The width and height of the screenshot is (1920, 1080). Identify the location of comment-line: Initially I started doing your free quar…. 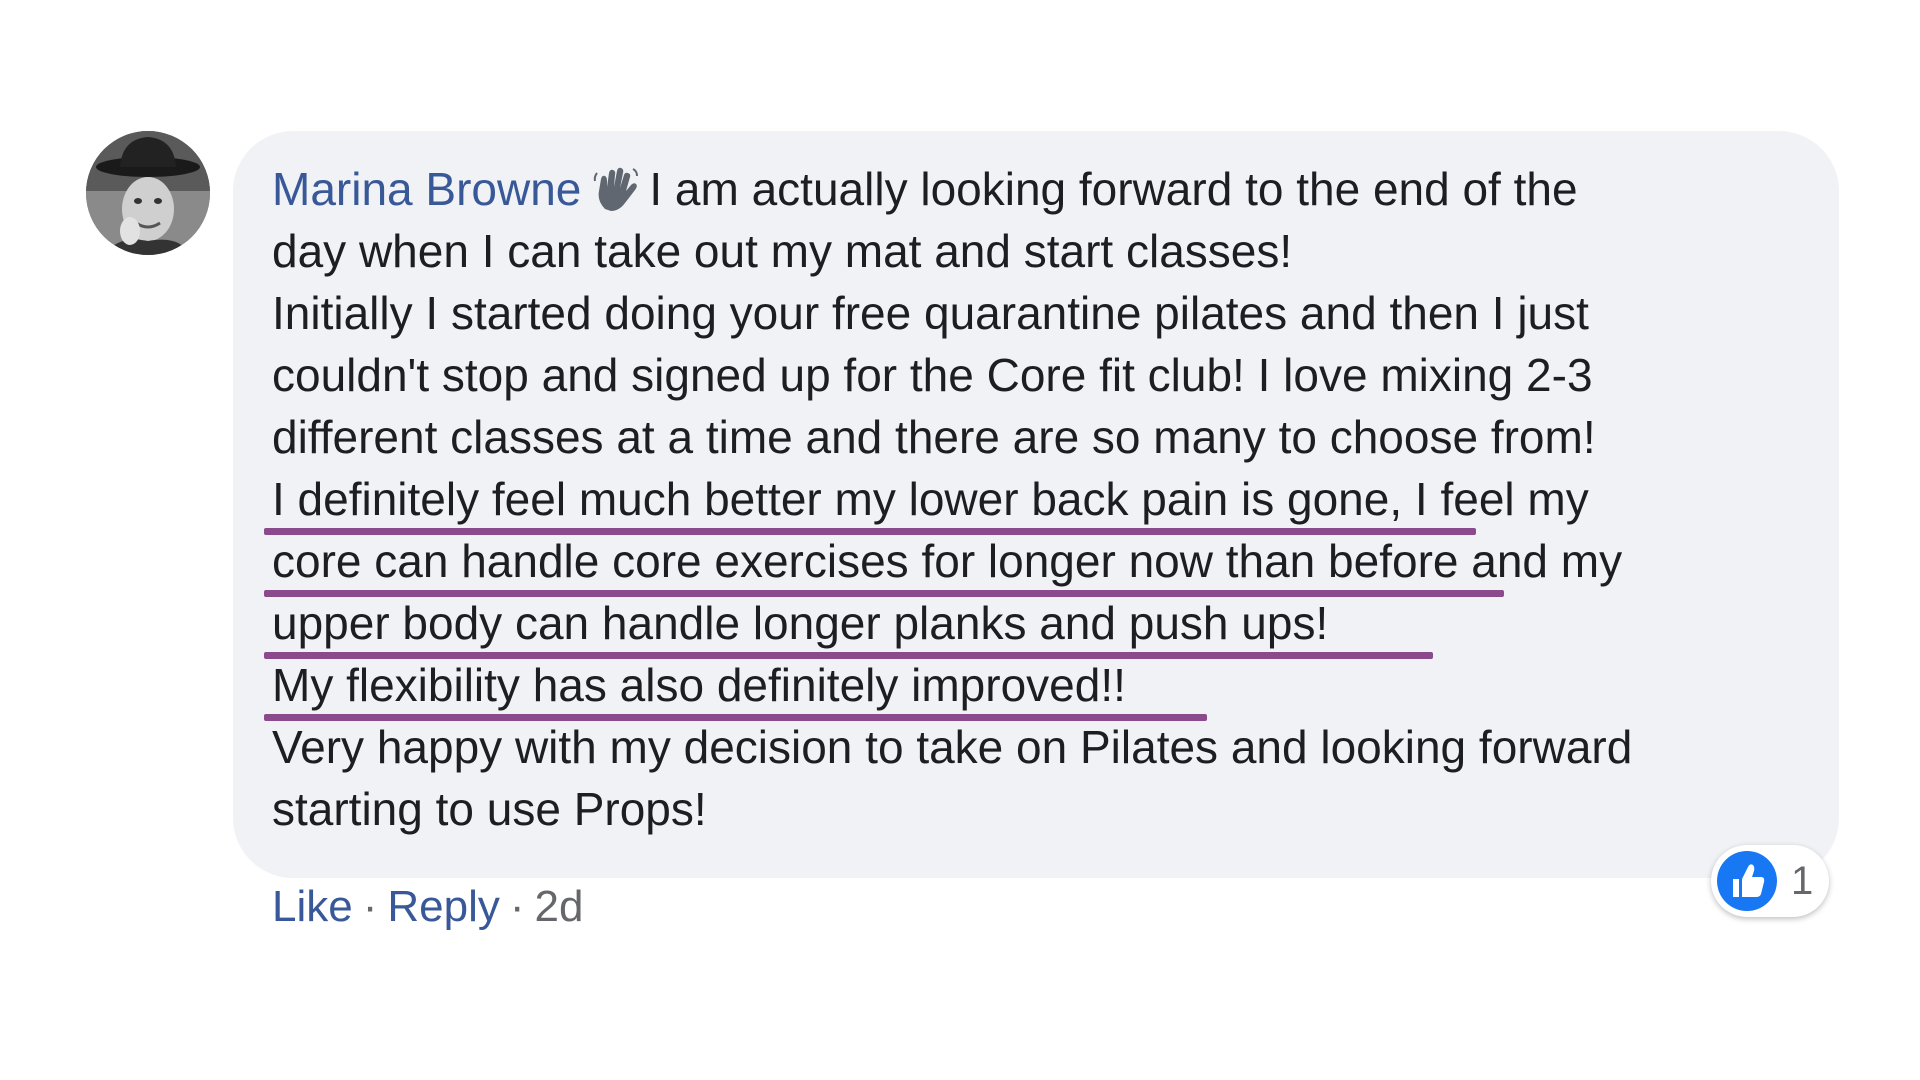
(930, 313).